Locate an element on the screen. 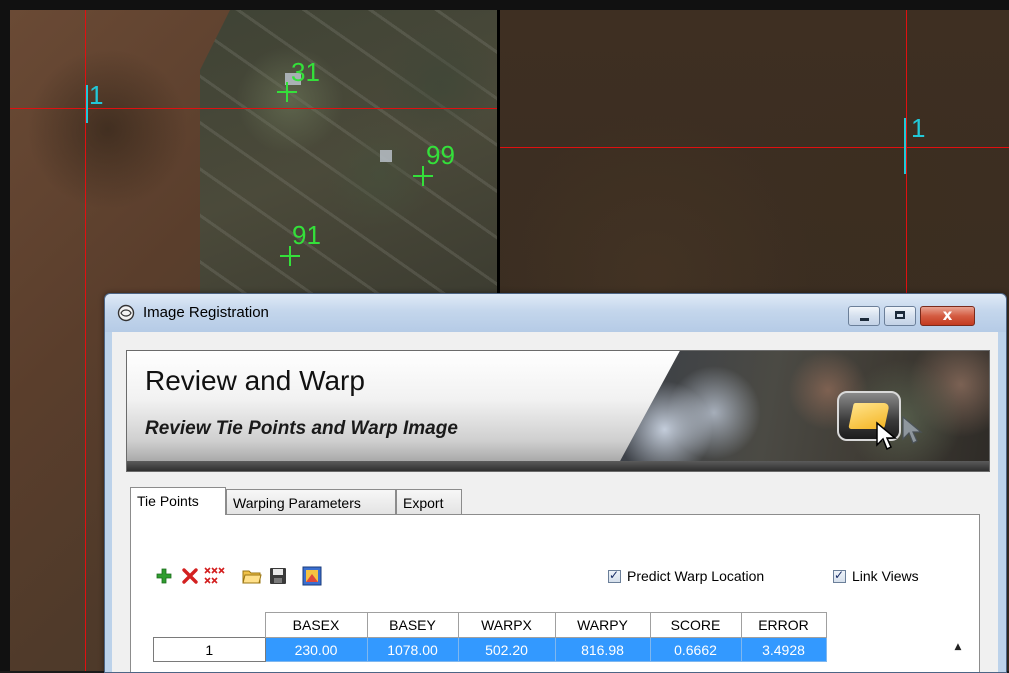 This screenshot has width=1009, height=673. cell-basex: 230.00 is located at coordinates (316, 649).